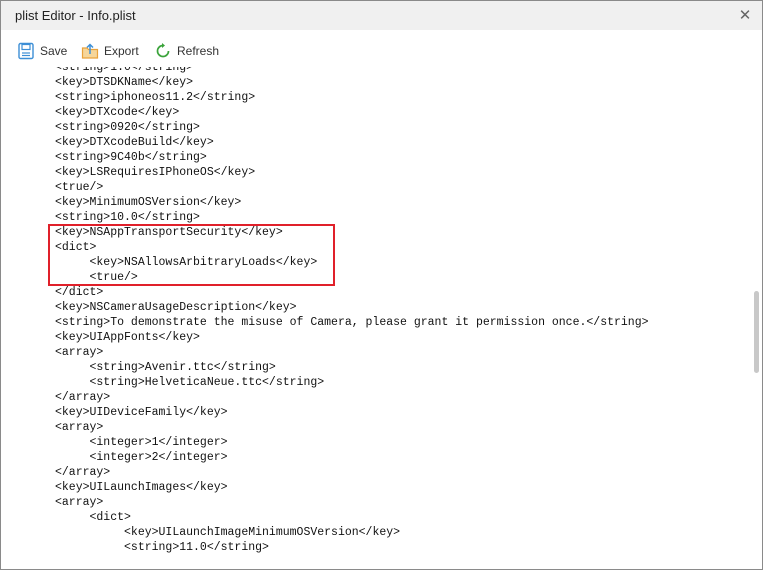  I want to click on code-line: <integer>2</integer>, so click(141, 457).